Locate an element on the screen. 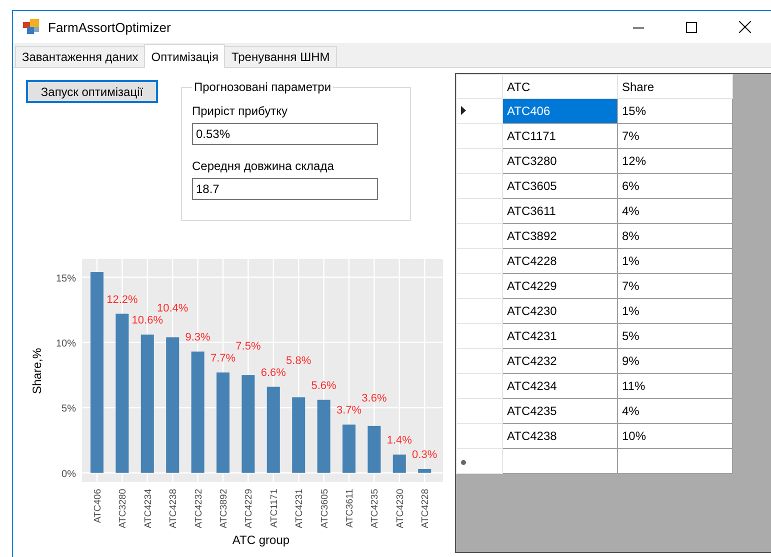 This screenshot has height=557, width=771. field-label: Приріст прибутку is located at coordinates (240, 111).